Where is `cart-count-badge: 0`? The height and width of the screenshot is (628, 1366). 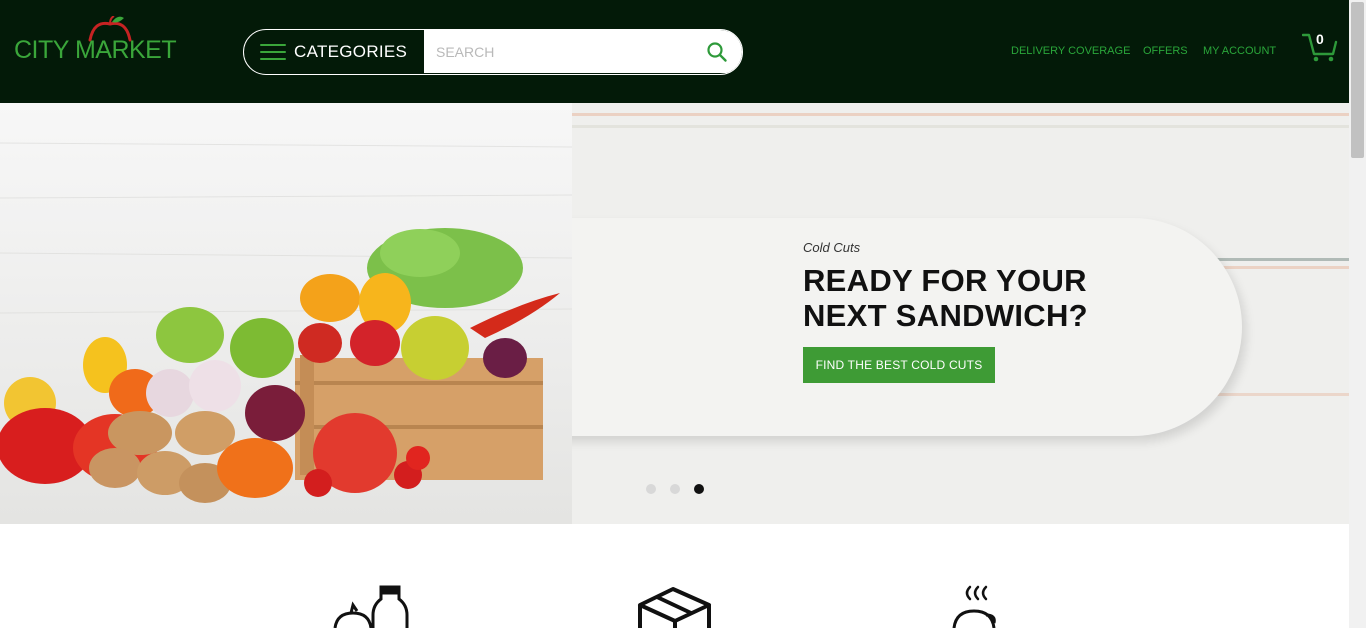
cart-count-badge: 0 is located at coordinates (1320, 39).